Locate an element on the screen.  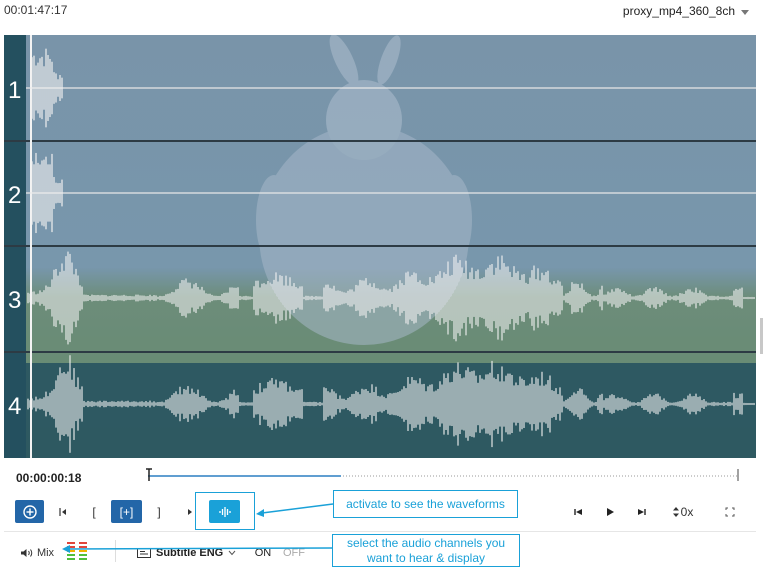
audio-mix-button: Mix is located at coordinates (37, 553).